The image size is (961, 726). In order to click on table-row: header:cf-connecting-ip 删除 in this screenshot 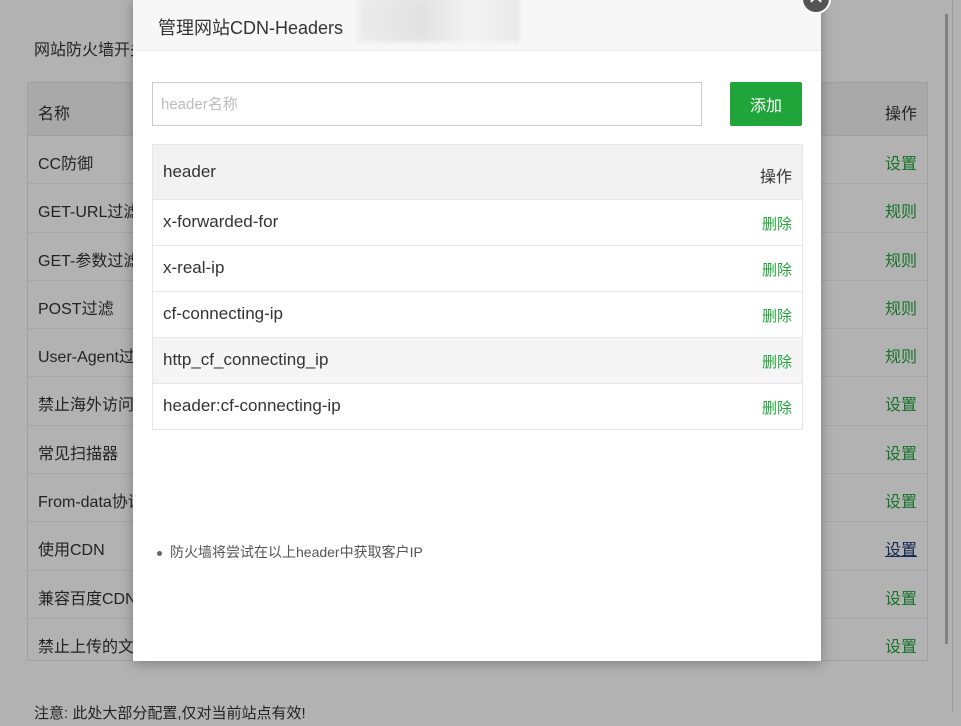, I will do `click(477, 406)`.